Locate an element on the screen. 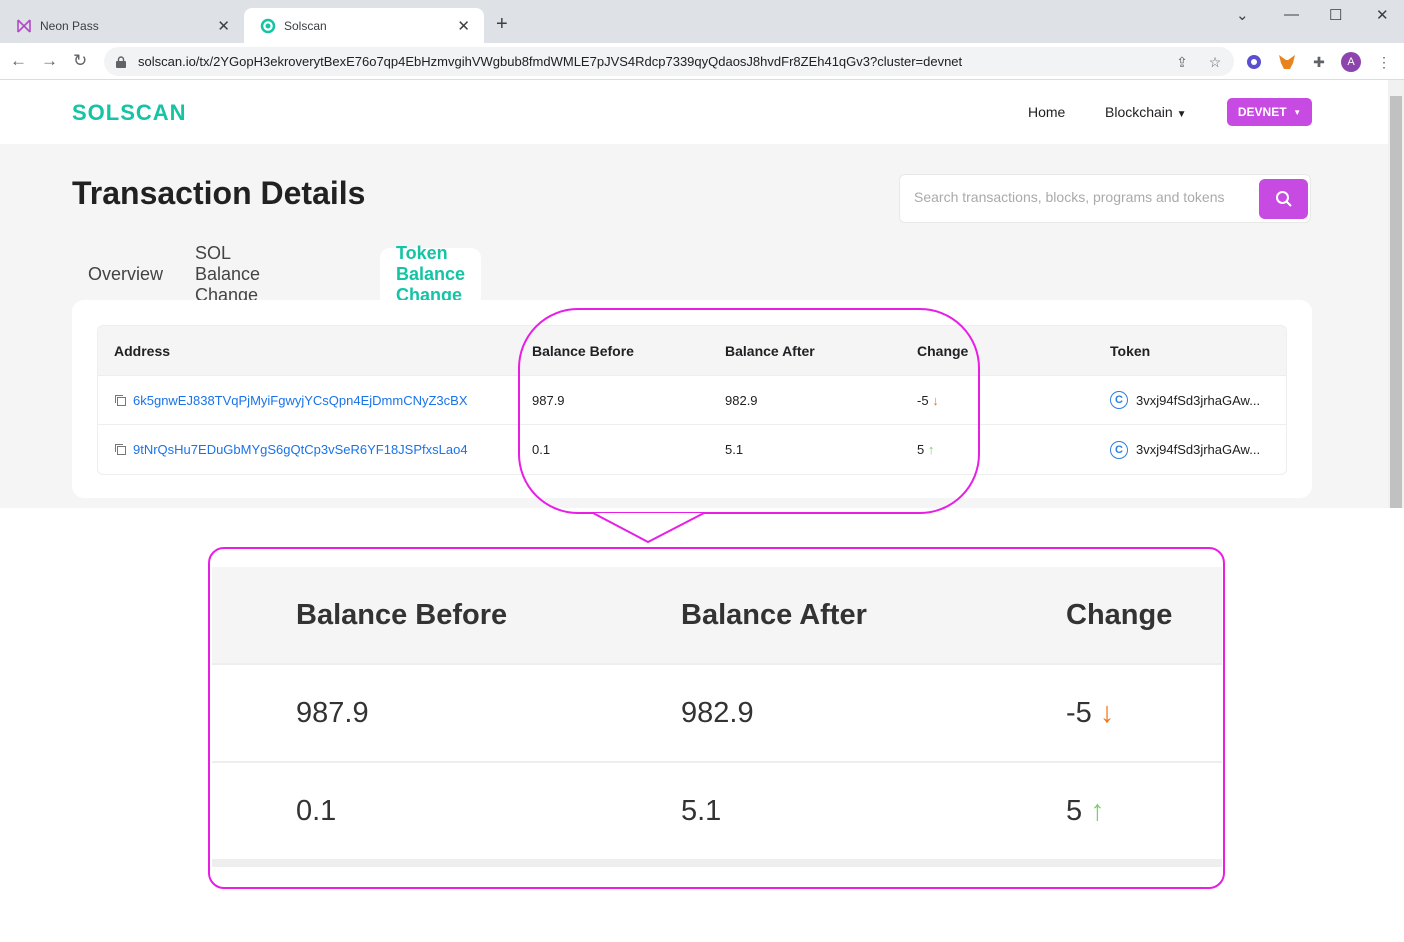 The height and width of the screenshot is (942, 1404). arrow-up-icon: ↑ is located at coordinates (1097, 810).